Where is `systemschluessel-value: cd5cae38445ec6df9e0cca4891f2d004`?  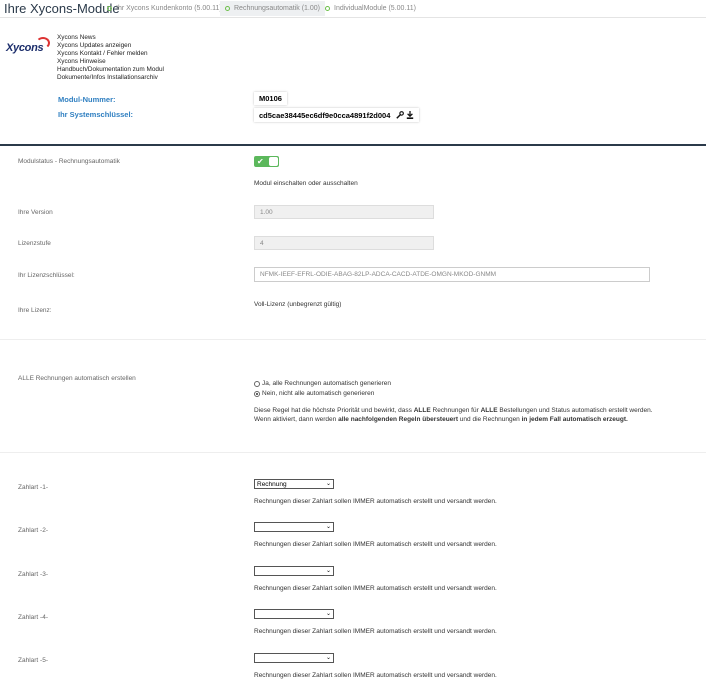
systemschluessel-value: cd5cae38445ec6df9e0cca4891f2d004 is located at coordinates (336, 115).